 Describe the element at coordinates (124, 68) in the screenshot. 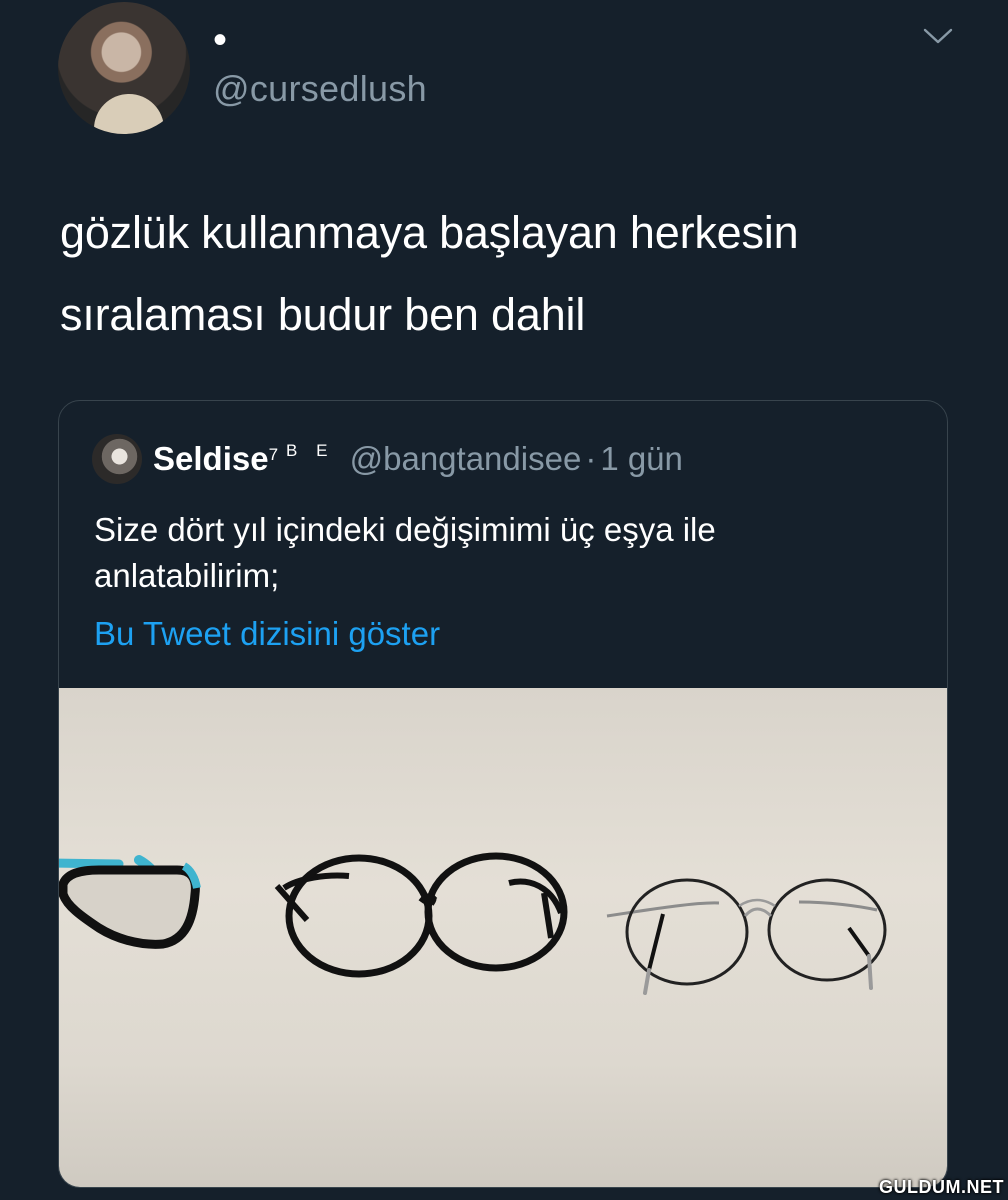

I see `avatar` at that location.